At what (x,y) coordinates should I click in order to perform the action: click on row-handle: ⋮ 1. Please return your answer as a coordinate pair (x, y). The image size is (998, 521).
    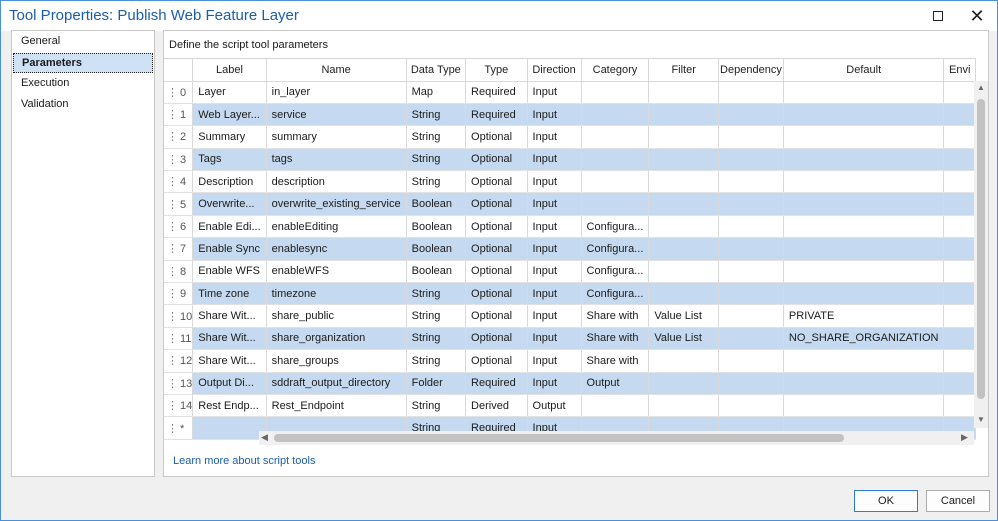
    Looking at the image, I should click on (179, 115).